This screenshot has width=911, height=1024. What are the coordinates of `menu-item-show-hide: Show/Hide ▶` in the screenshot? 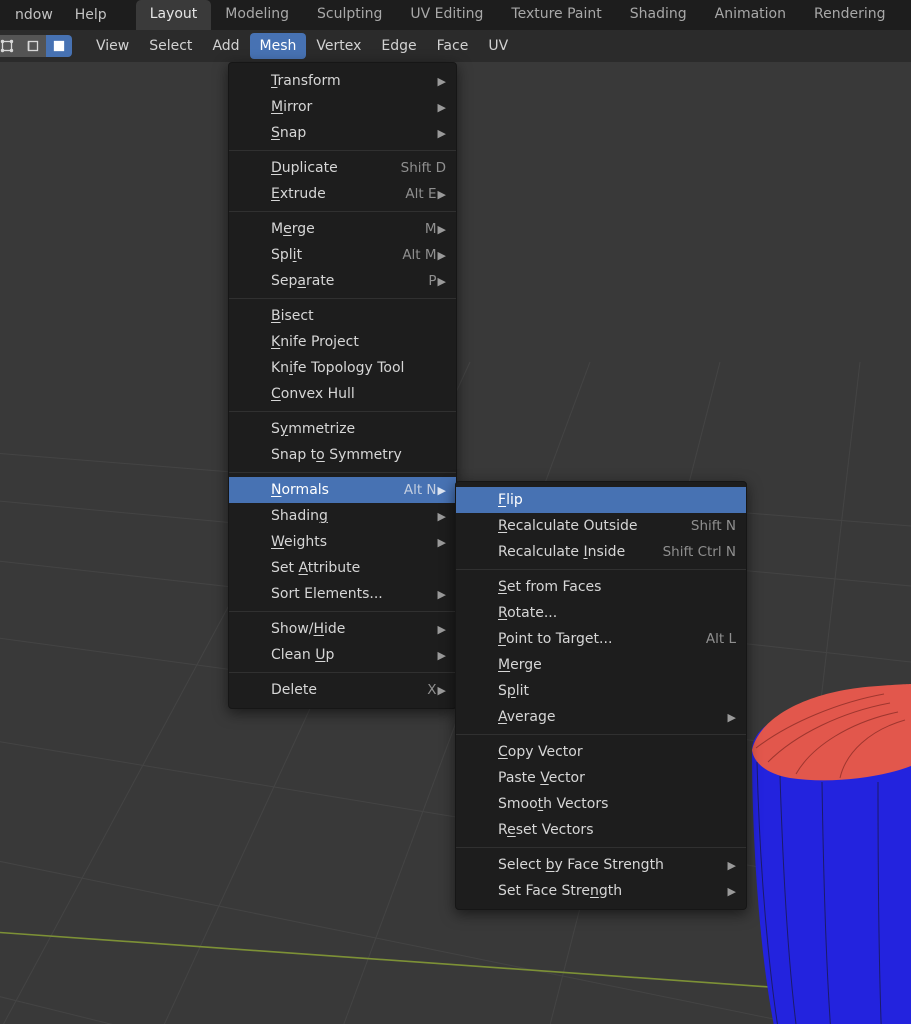 It's located at (342, 629).